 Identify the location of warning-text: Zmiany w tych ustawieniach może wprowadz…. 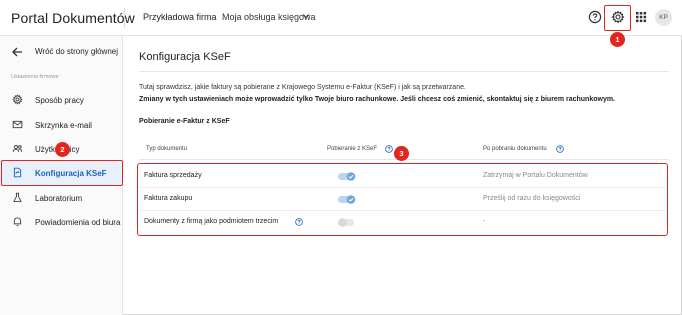
(377, 99).